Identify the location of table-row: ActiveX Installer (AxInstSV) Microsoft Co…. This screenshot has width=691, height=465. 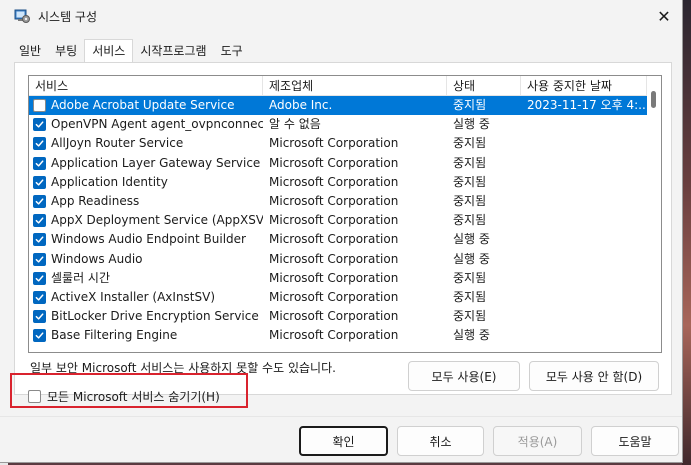
(338, 297).